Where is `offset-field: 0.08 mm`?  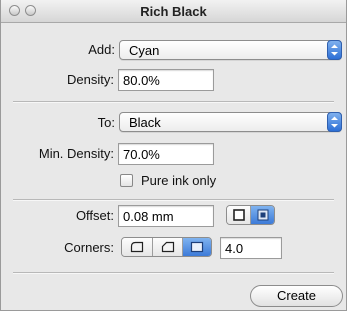 offset-field: 0.08 mm is located at coordinates (166, 216).